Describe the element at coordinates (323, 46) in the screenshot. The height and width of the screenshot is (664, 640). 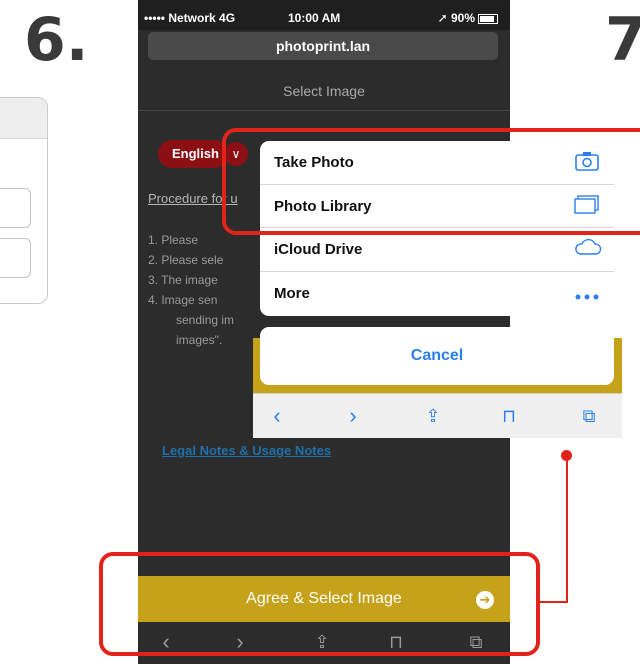
I see `address-bar: photoprint.lan` at that location.